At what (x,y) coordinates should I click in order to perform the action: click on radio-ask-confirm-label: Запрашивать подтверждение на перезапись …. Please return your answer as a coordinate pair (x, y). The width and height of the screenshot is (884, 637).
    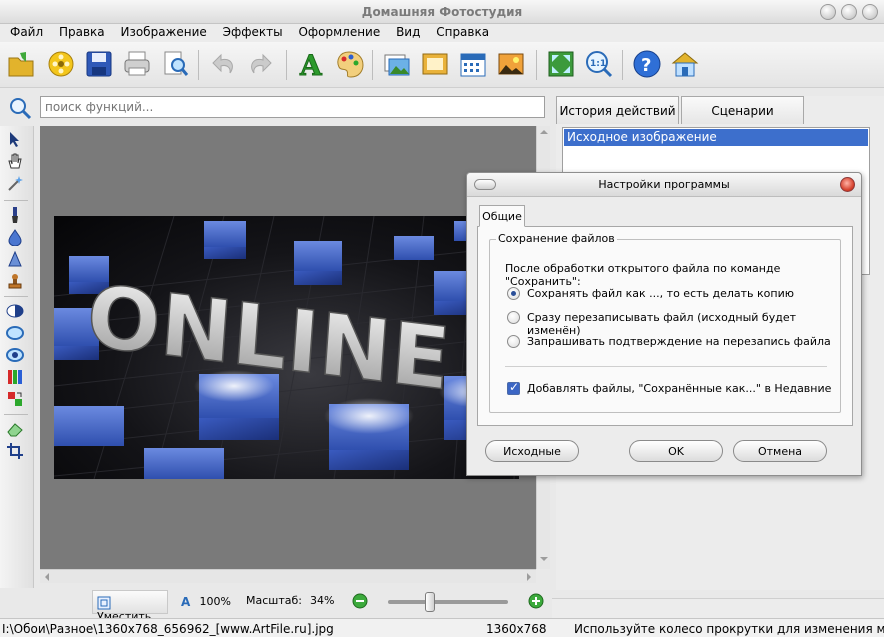
    Looking at the image, I should click on (679, 341).